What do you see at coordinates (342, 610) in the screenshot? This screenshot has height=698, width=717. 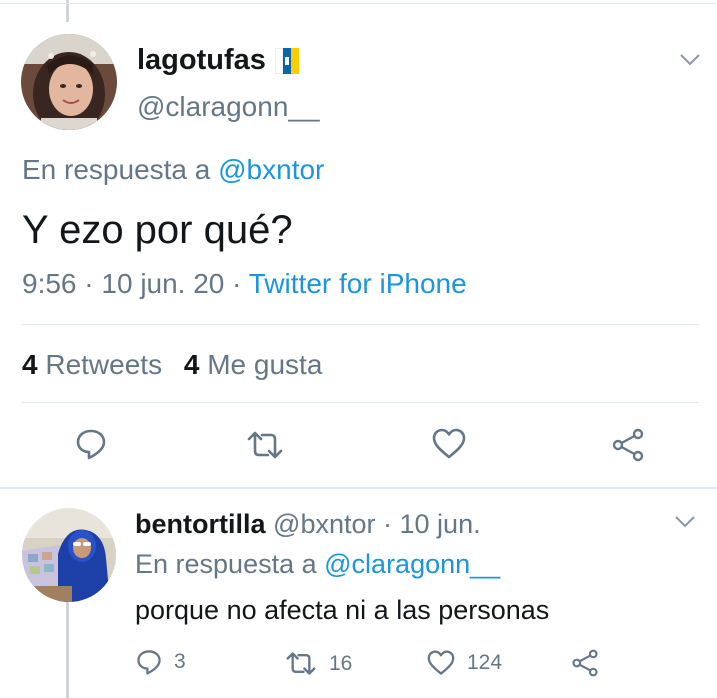 I see `reply-text: porque no afecta ni a las personas` at bounding box center [342, 610].